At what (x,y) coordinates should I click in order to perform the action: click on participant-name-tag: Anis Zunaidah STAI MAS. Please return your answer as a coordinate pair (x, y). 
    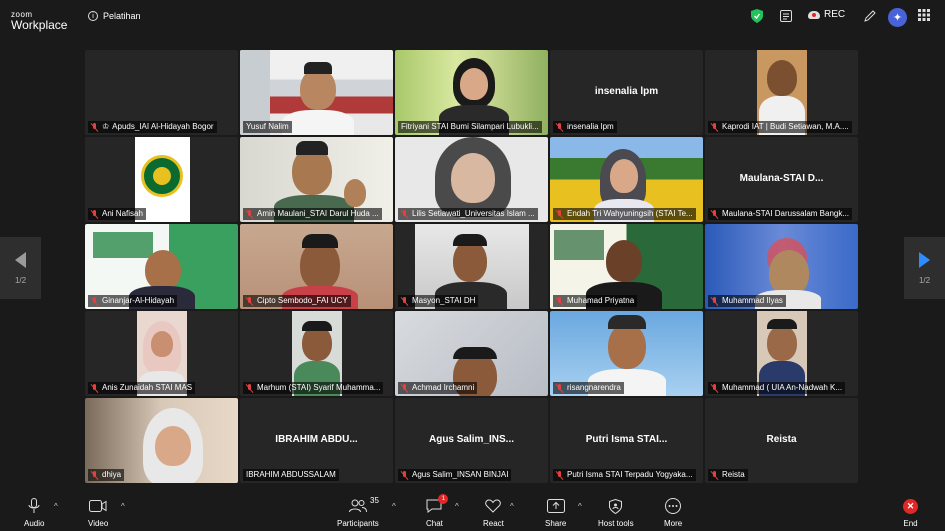
    Looking at the image, I should click on (142, 388).